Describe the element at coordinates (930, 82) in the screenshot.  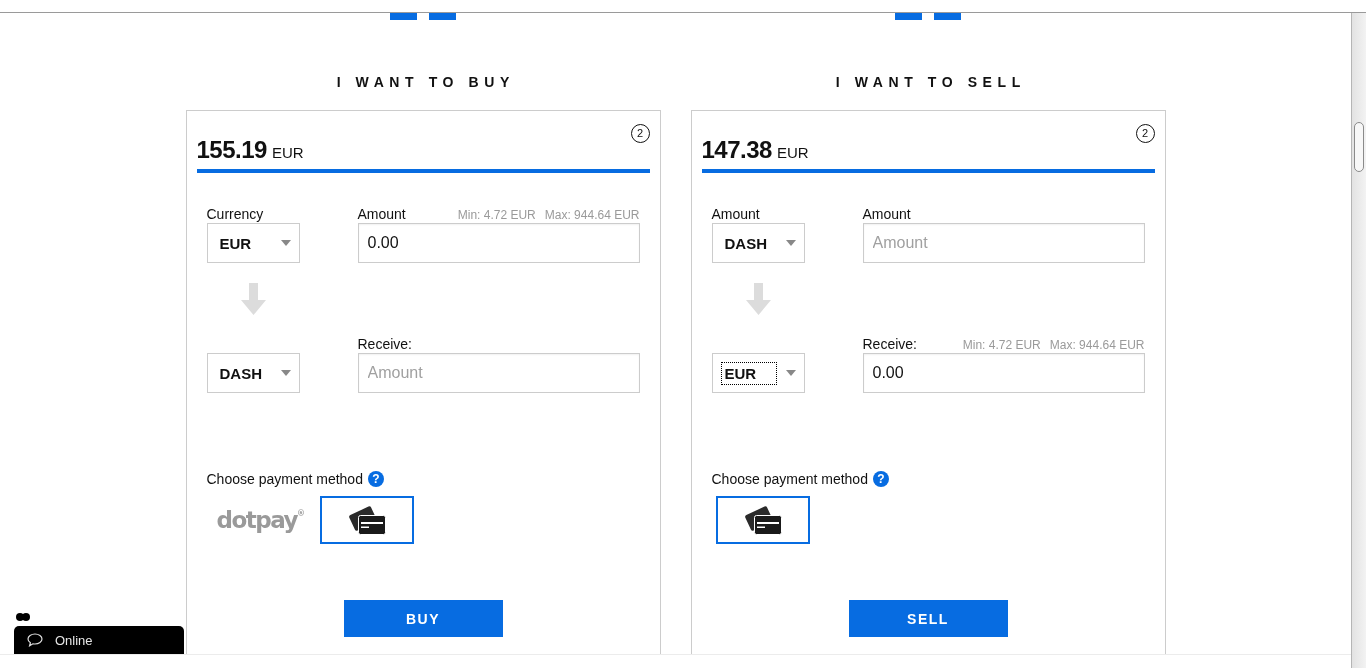
I see `section-heading: I WANT TO SELL` at that location.